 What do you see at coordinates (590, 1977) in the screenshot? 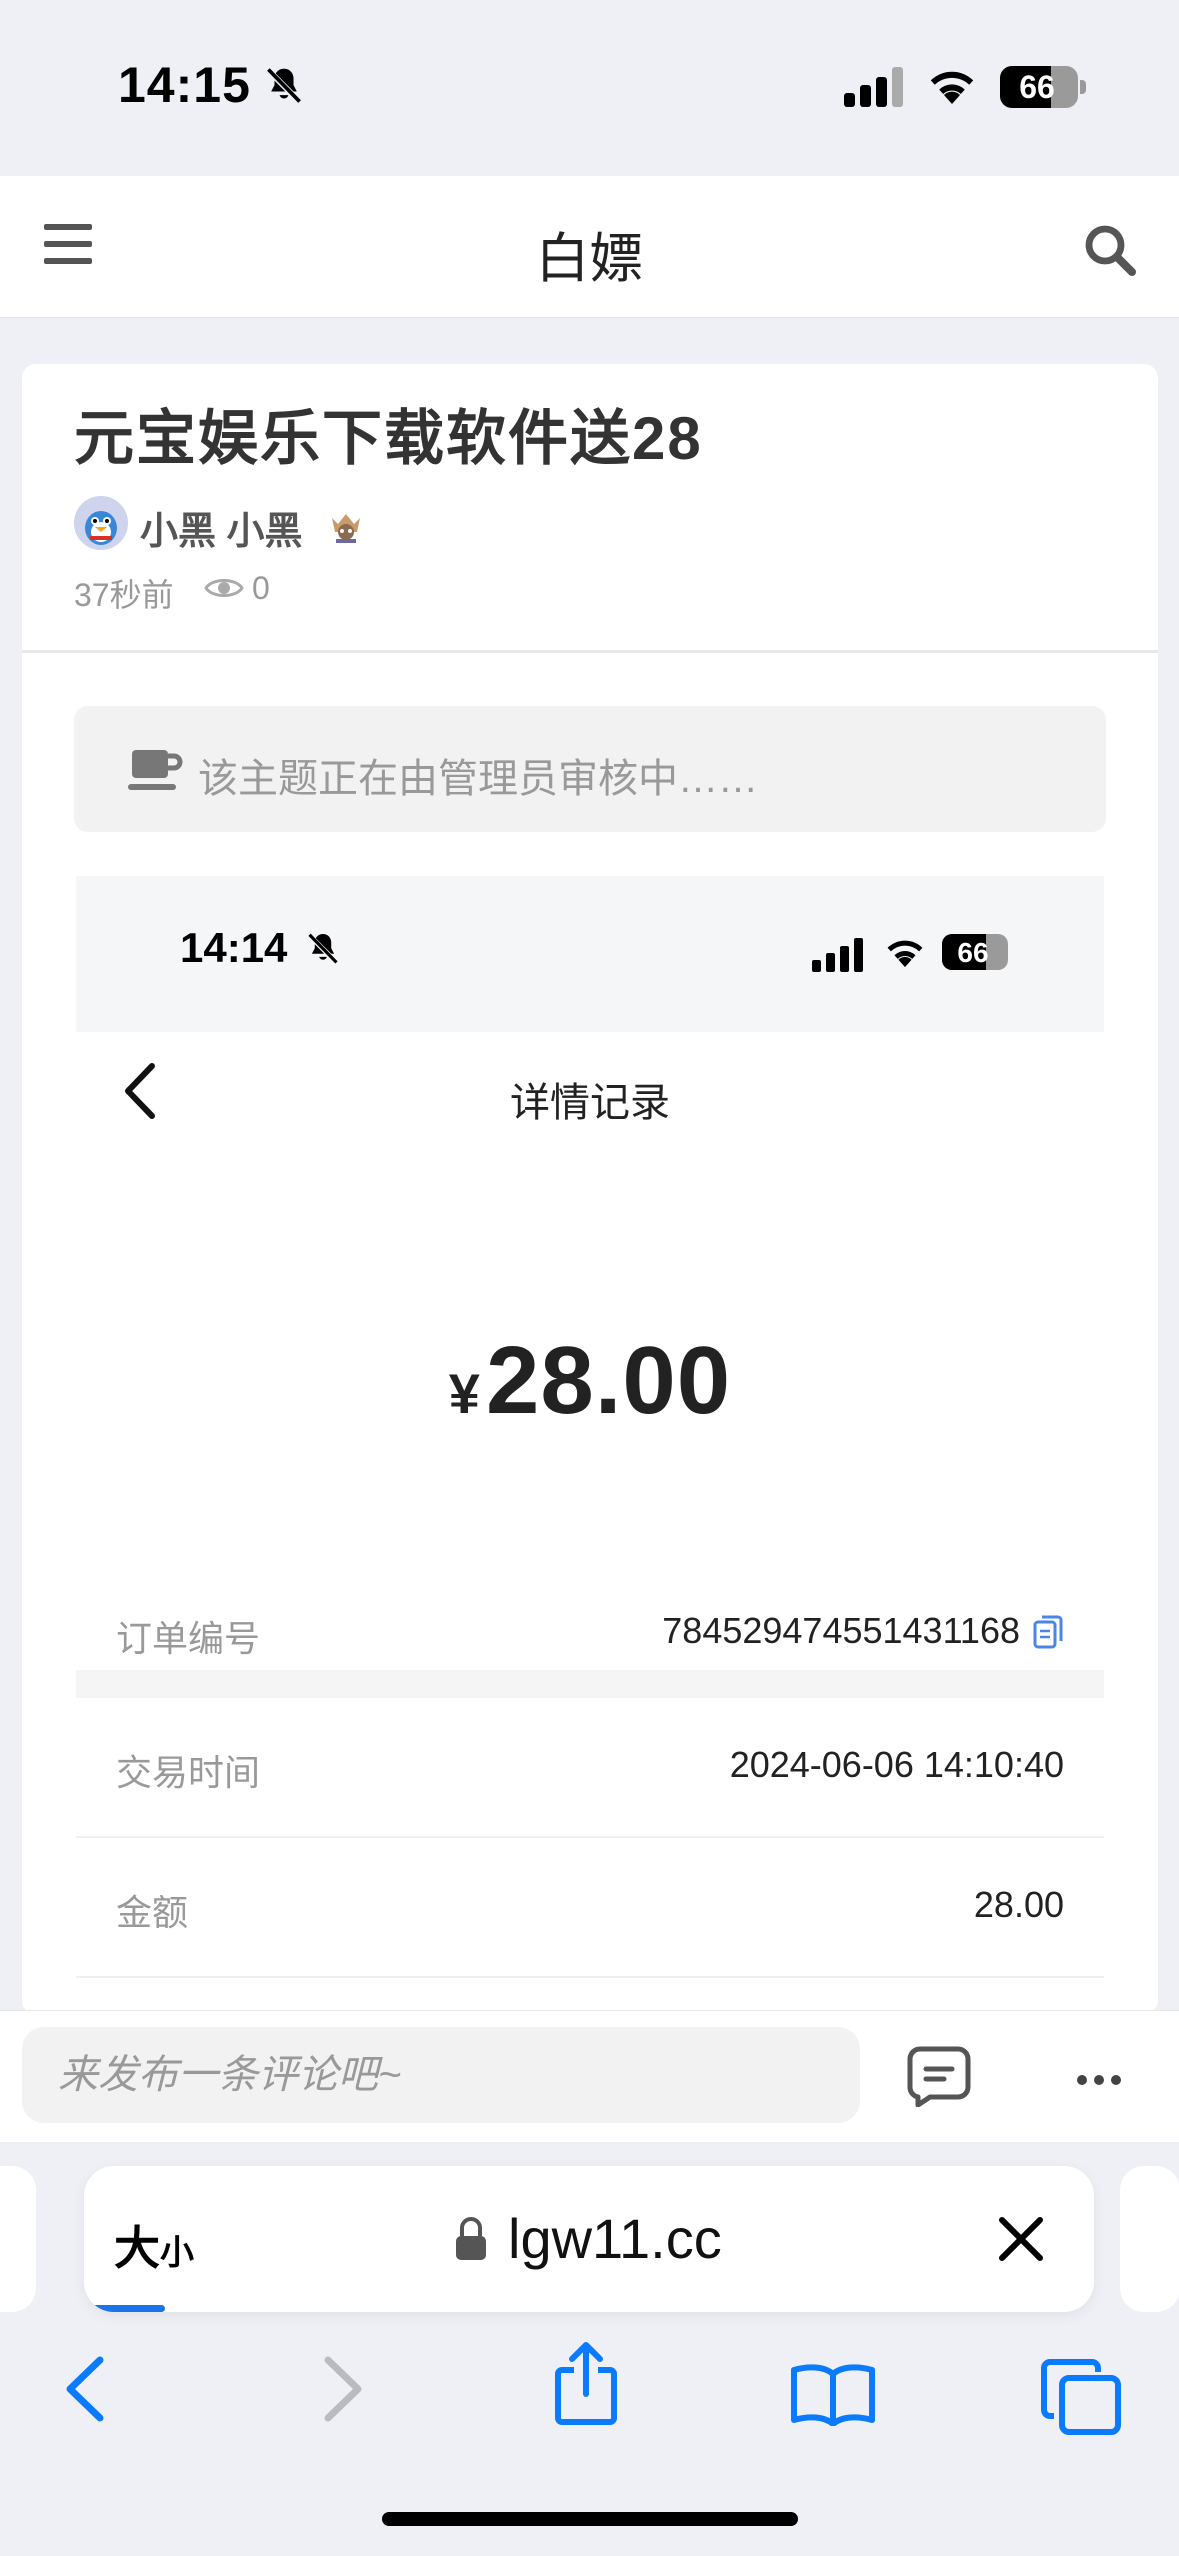
I see `row-divider` at bounding box center [590, 1977].